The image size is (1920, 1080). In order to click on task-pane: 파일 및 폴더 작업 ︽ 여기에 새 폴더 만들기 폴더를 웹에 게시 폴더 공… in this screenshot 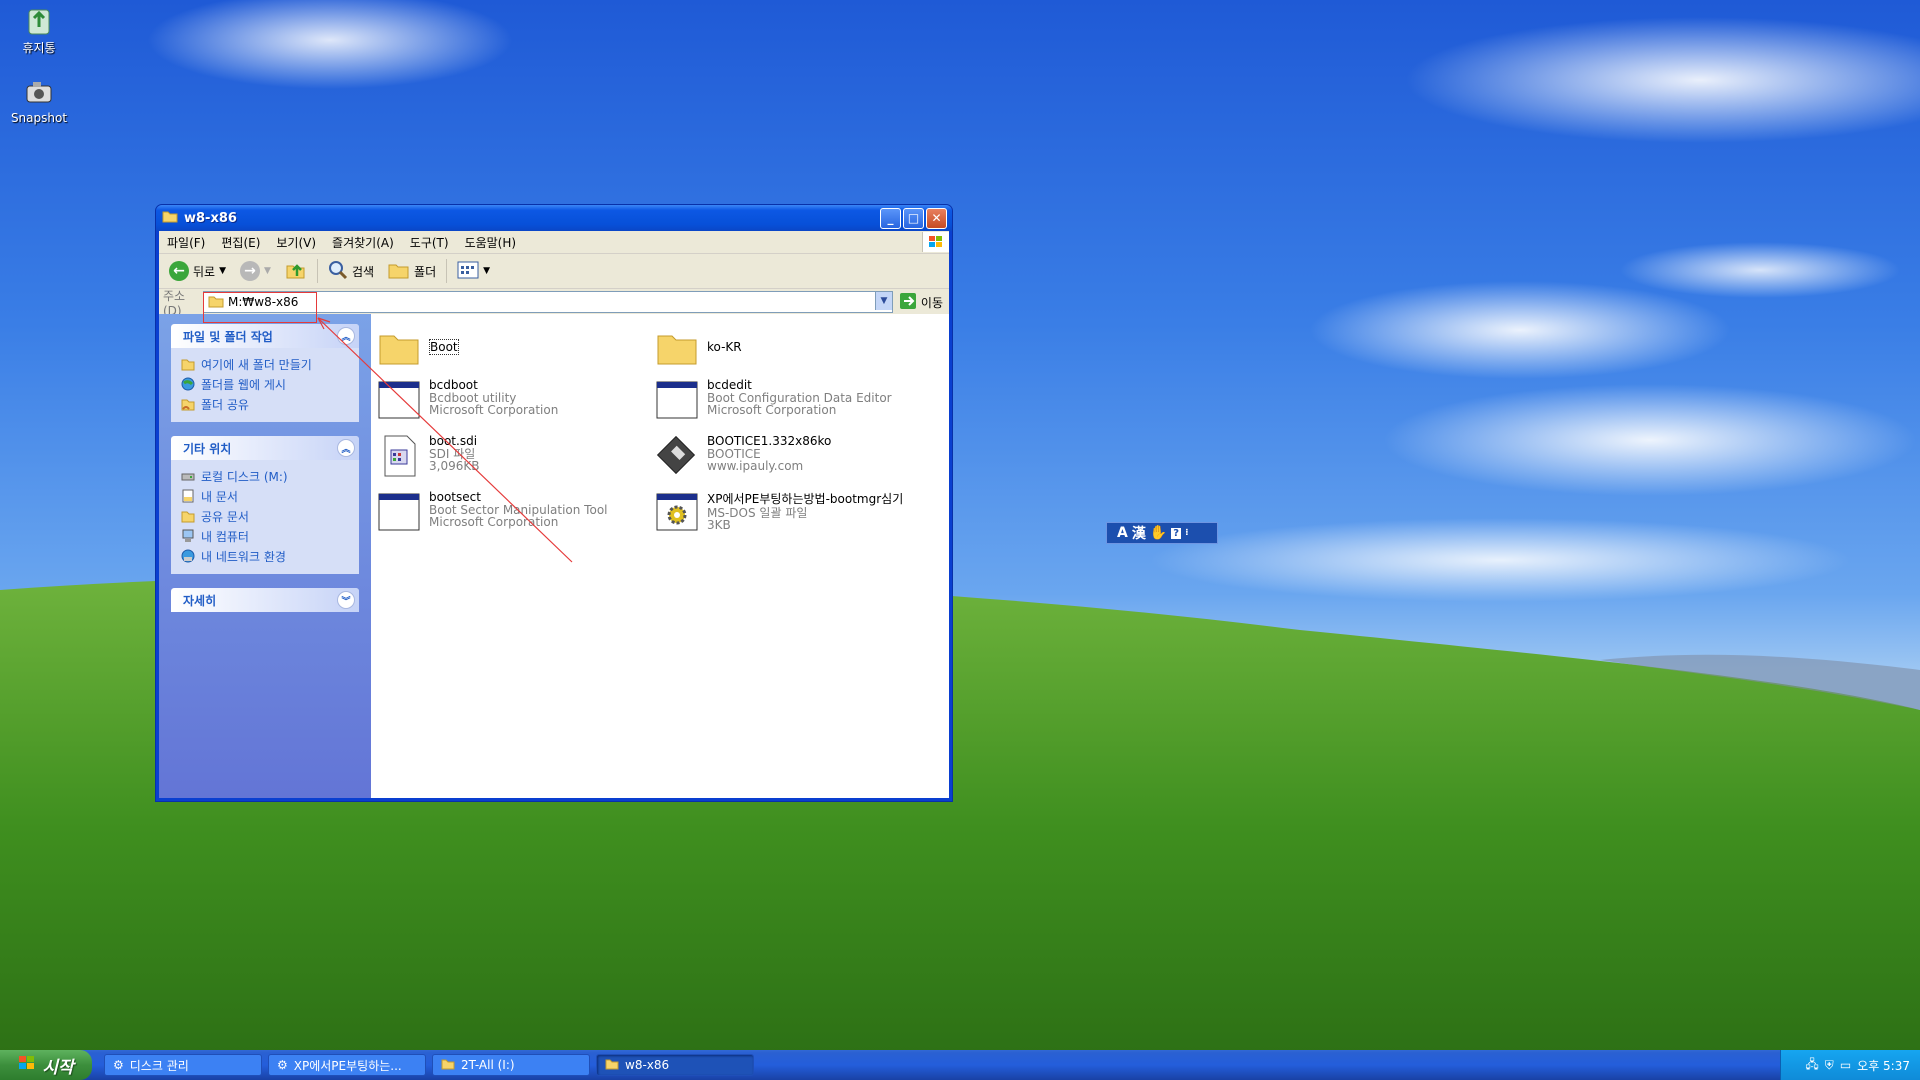, I will do `click(265, 556)`.